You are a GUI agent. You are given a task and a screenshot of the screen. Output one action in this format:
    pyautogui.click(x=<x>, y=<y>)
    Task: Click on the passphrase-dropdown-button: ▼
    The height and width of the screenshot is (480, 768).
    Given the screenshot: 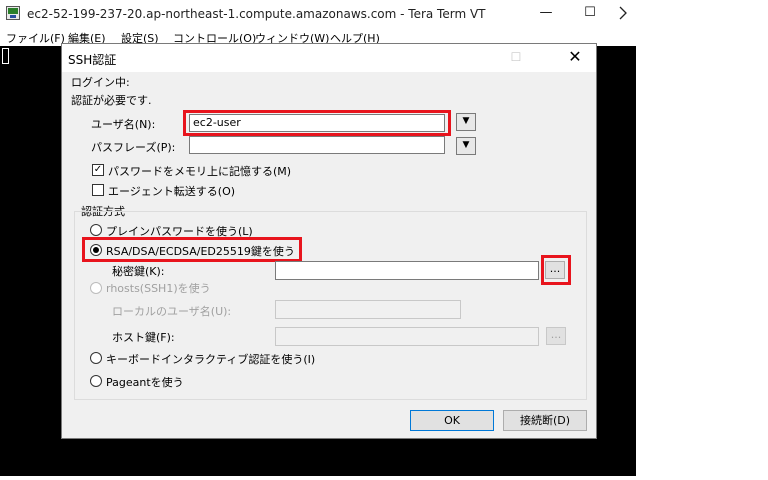 What is the action you would take?
    pyautogui.click(x=466, y=146)
    